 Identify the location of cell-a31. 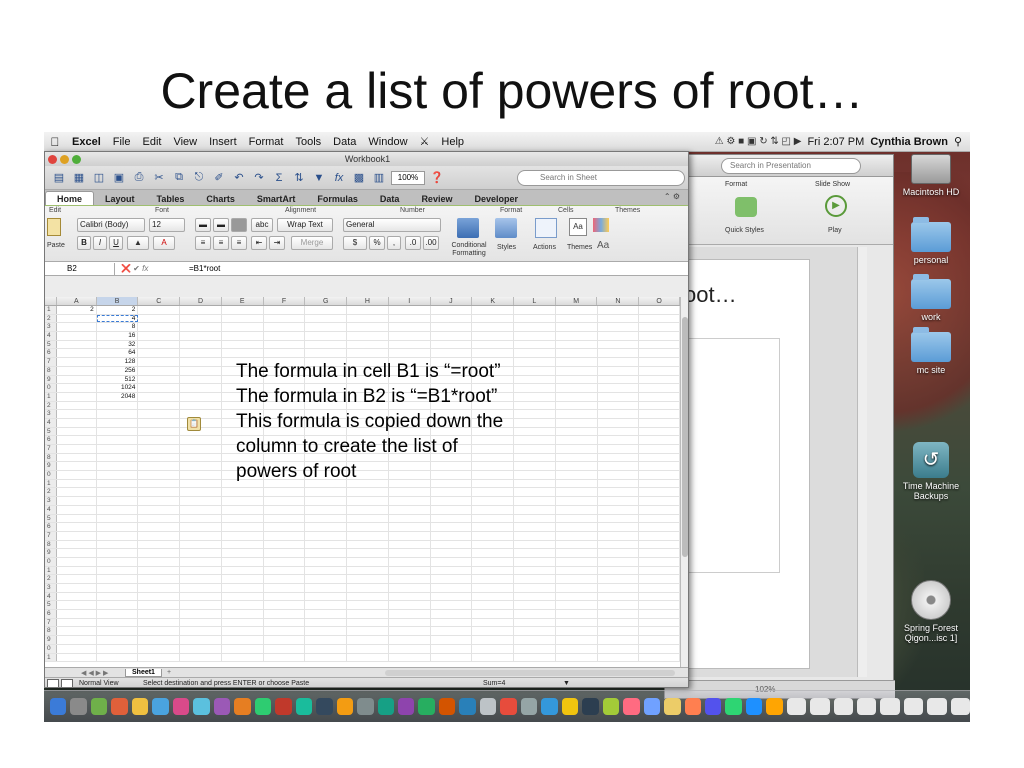
(77, 570).